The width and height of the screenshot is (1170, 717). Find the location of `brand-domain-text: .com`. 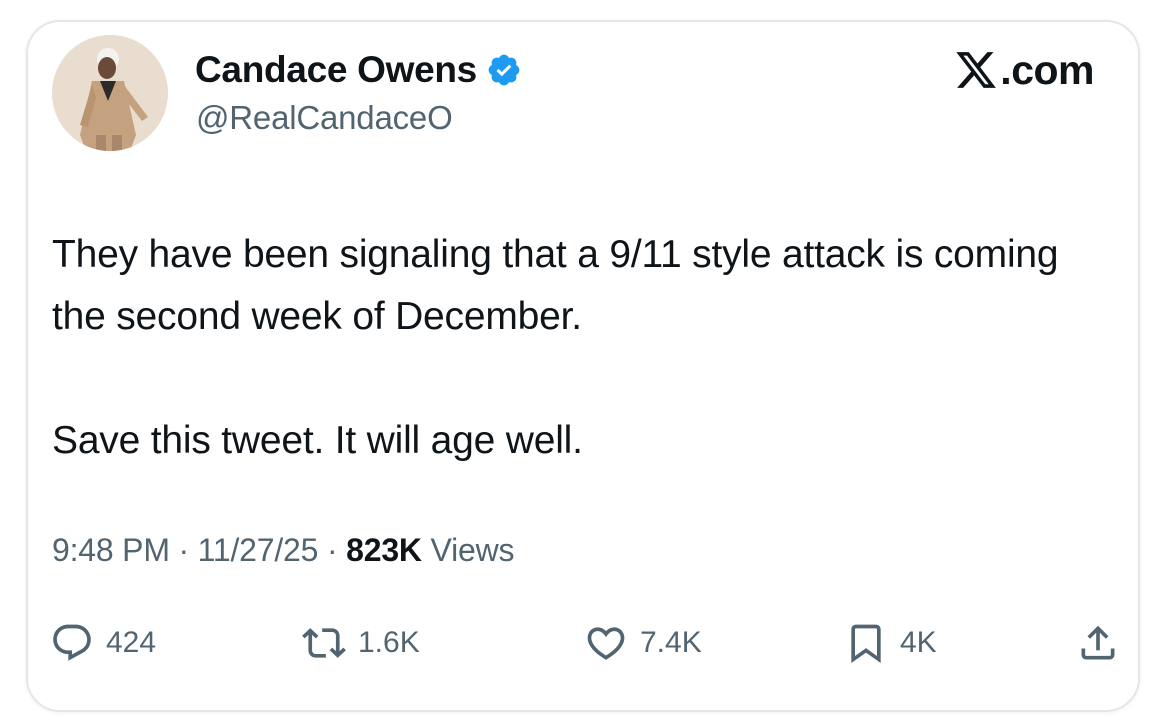

brand-domain-text: .com is located at coordinates (1047, 69).